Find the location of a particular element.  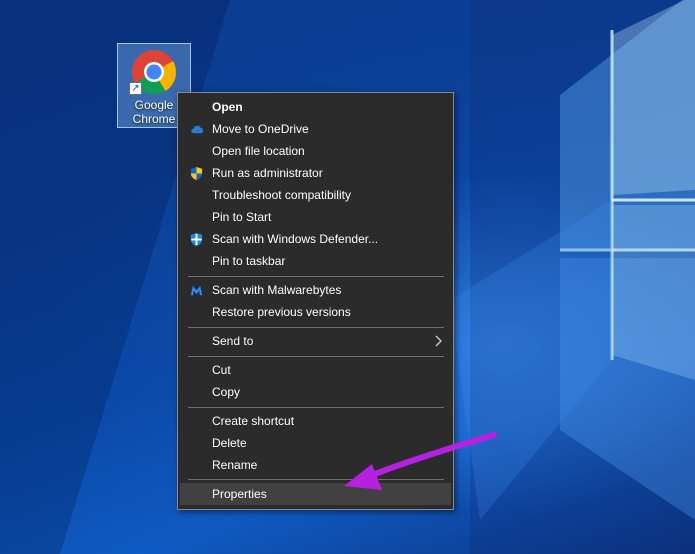

menu-item-label: Create shortcut is located at coordinates (253, 421).